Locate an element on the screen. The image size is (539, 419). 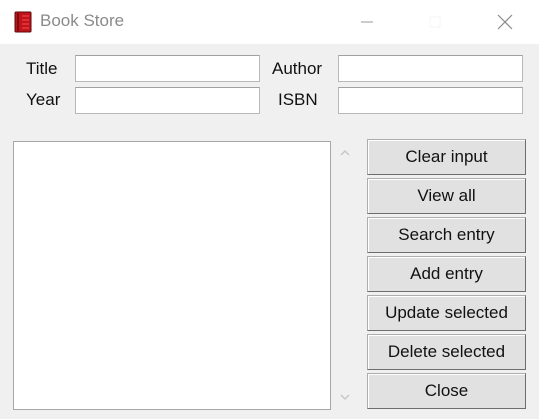
year-label: Year is located at coordinates (43, 99).